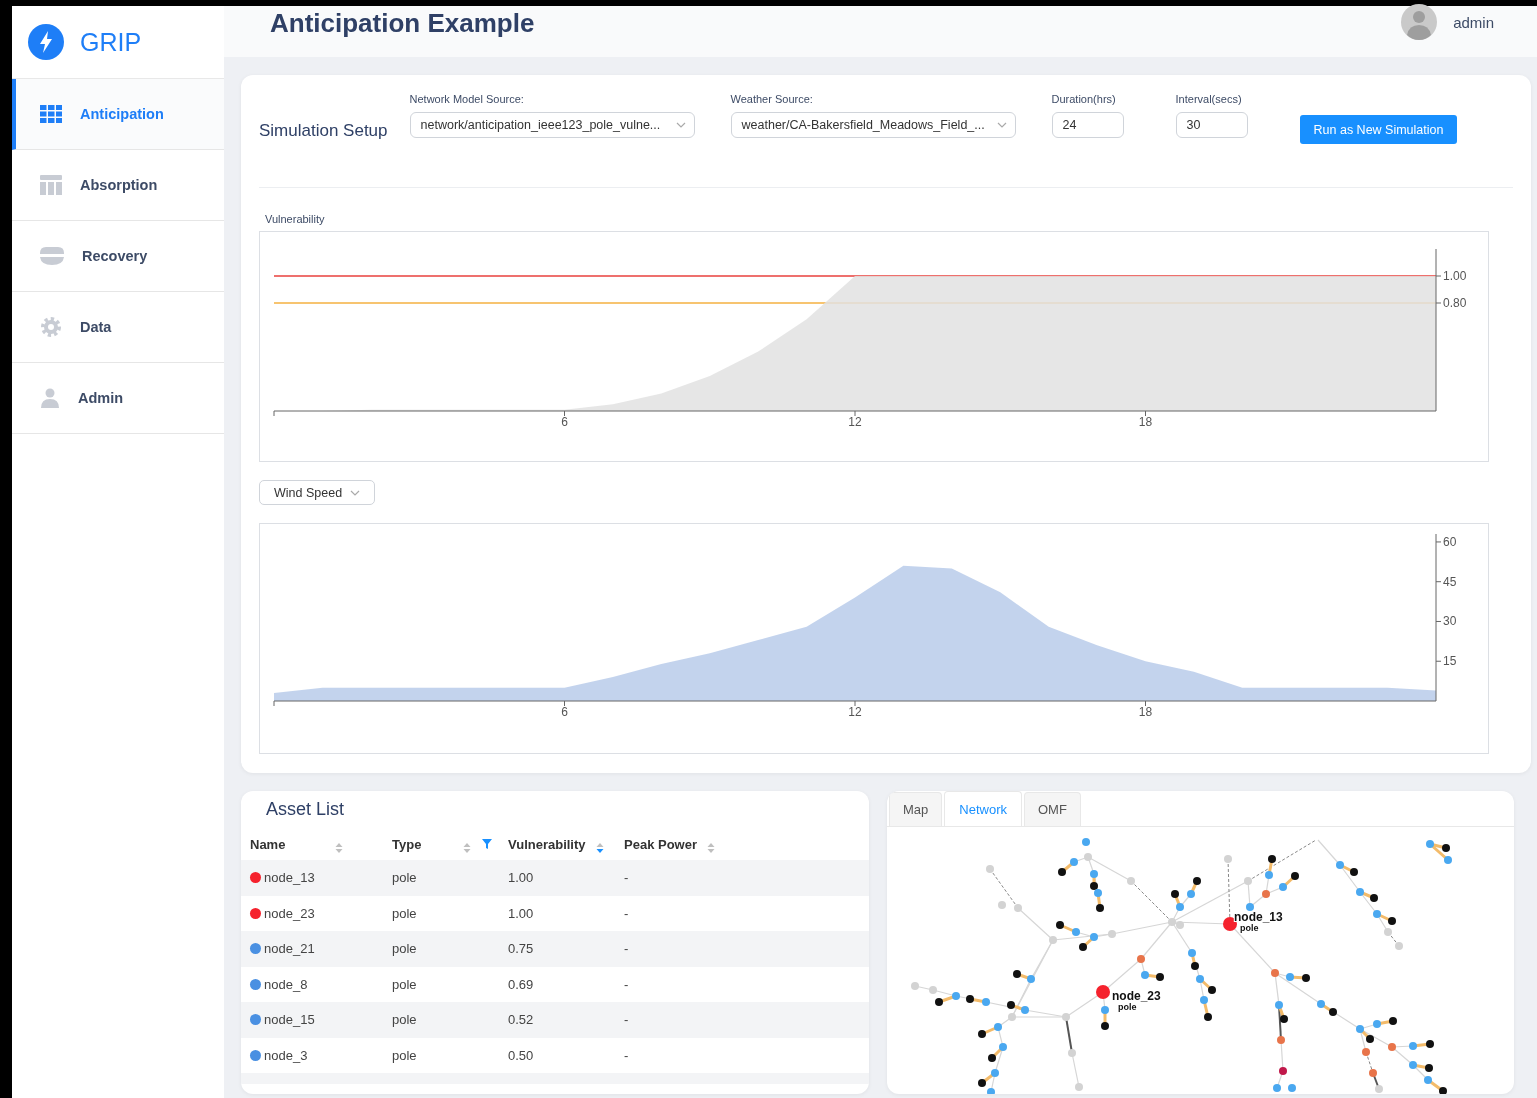 The height and width of the screenshot is (1098, 1537). Describe the element at coordinates (1455, 303) in the screenshot. I see `axis-label: 0.80` at that location.